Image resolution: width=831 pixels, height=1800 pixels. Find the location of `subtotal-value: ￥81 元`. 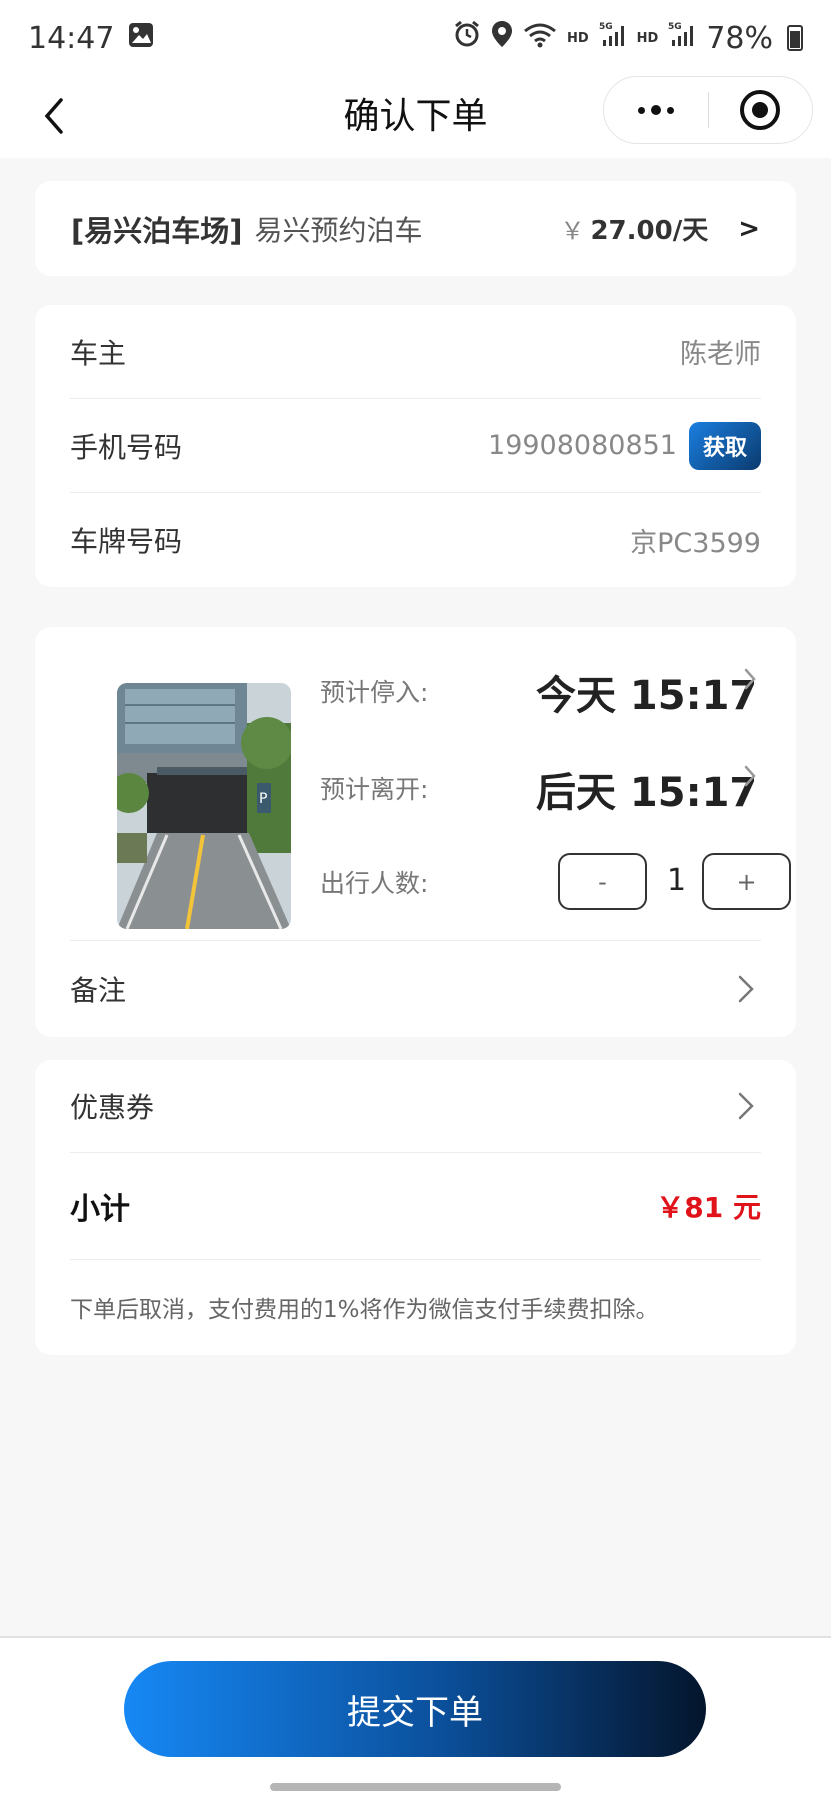

subtotal-value: ￥81 元 is located at coordinates (708, 1207).